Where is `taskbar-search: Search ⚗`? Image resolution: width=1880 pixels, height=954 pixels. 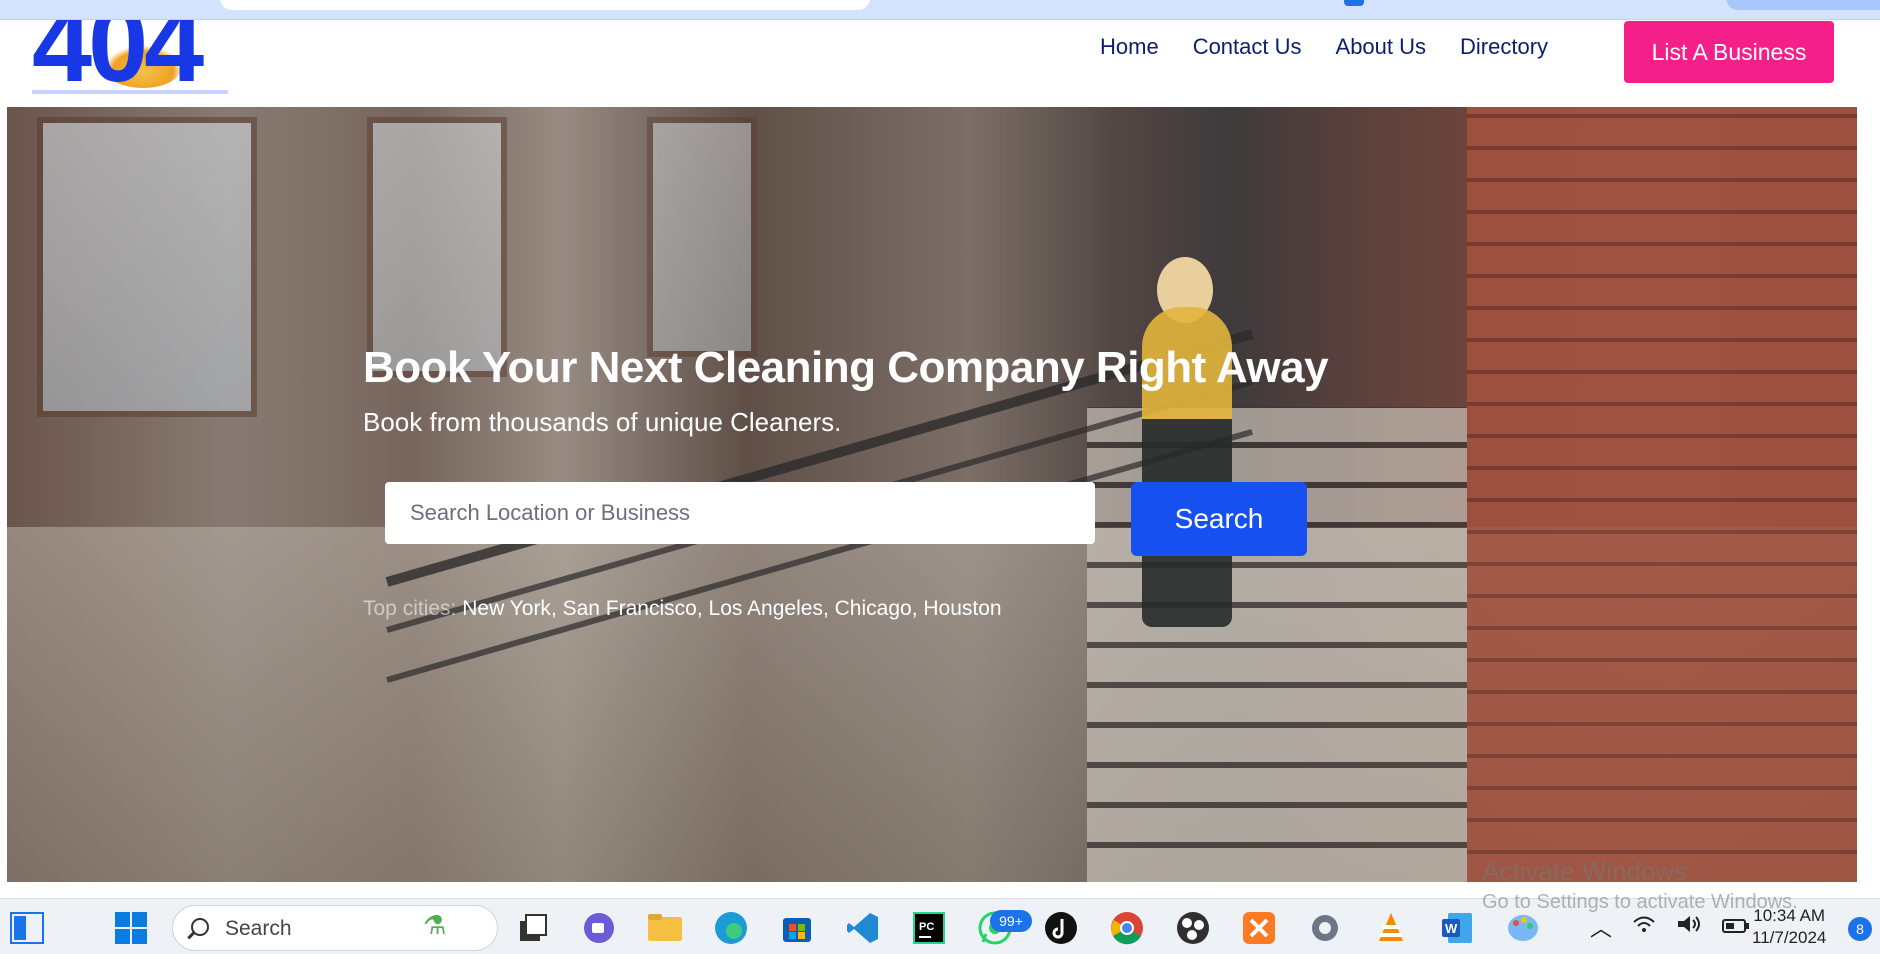
taskbar-search: Search ⚗ is located at coordinates (335, 928).